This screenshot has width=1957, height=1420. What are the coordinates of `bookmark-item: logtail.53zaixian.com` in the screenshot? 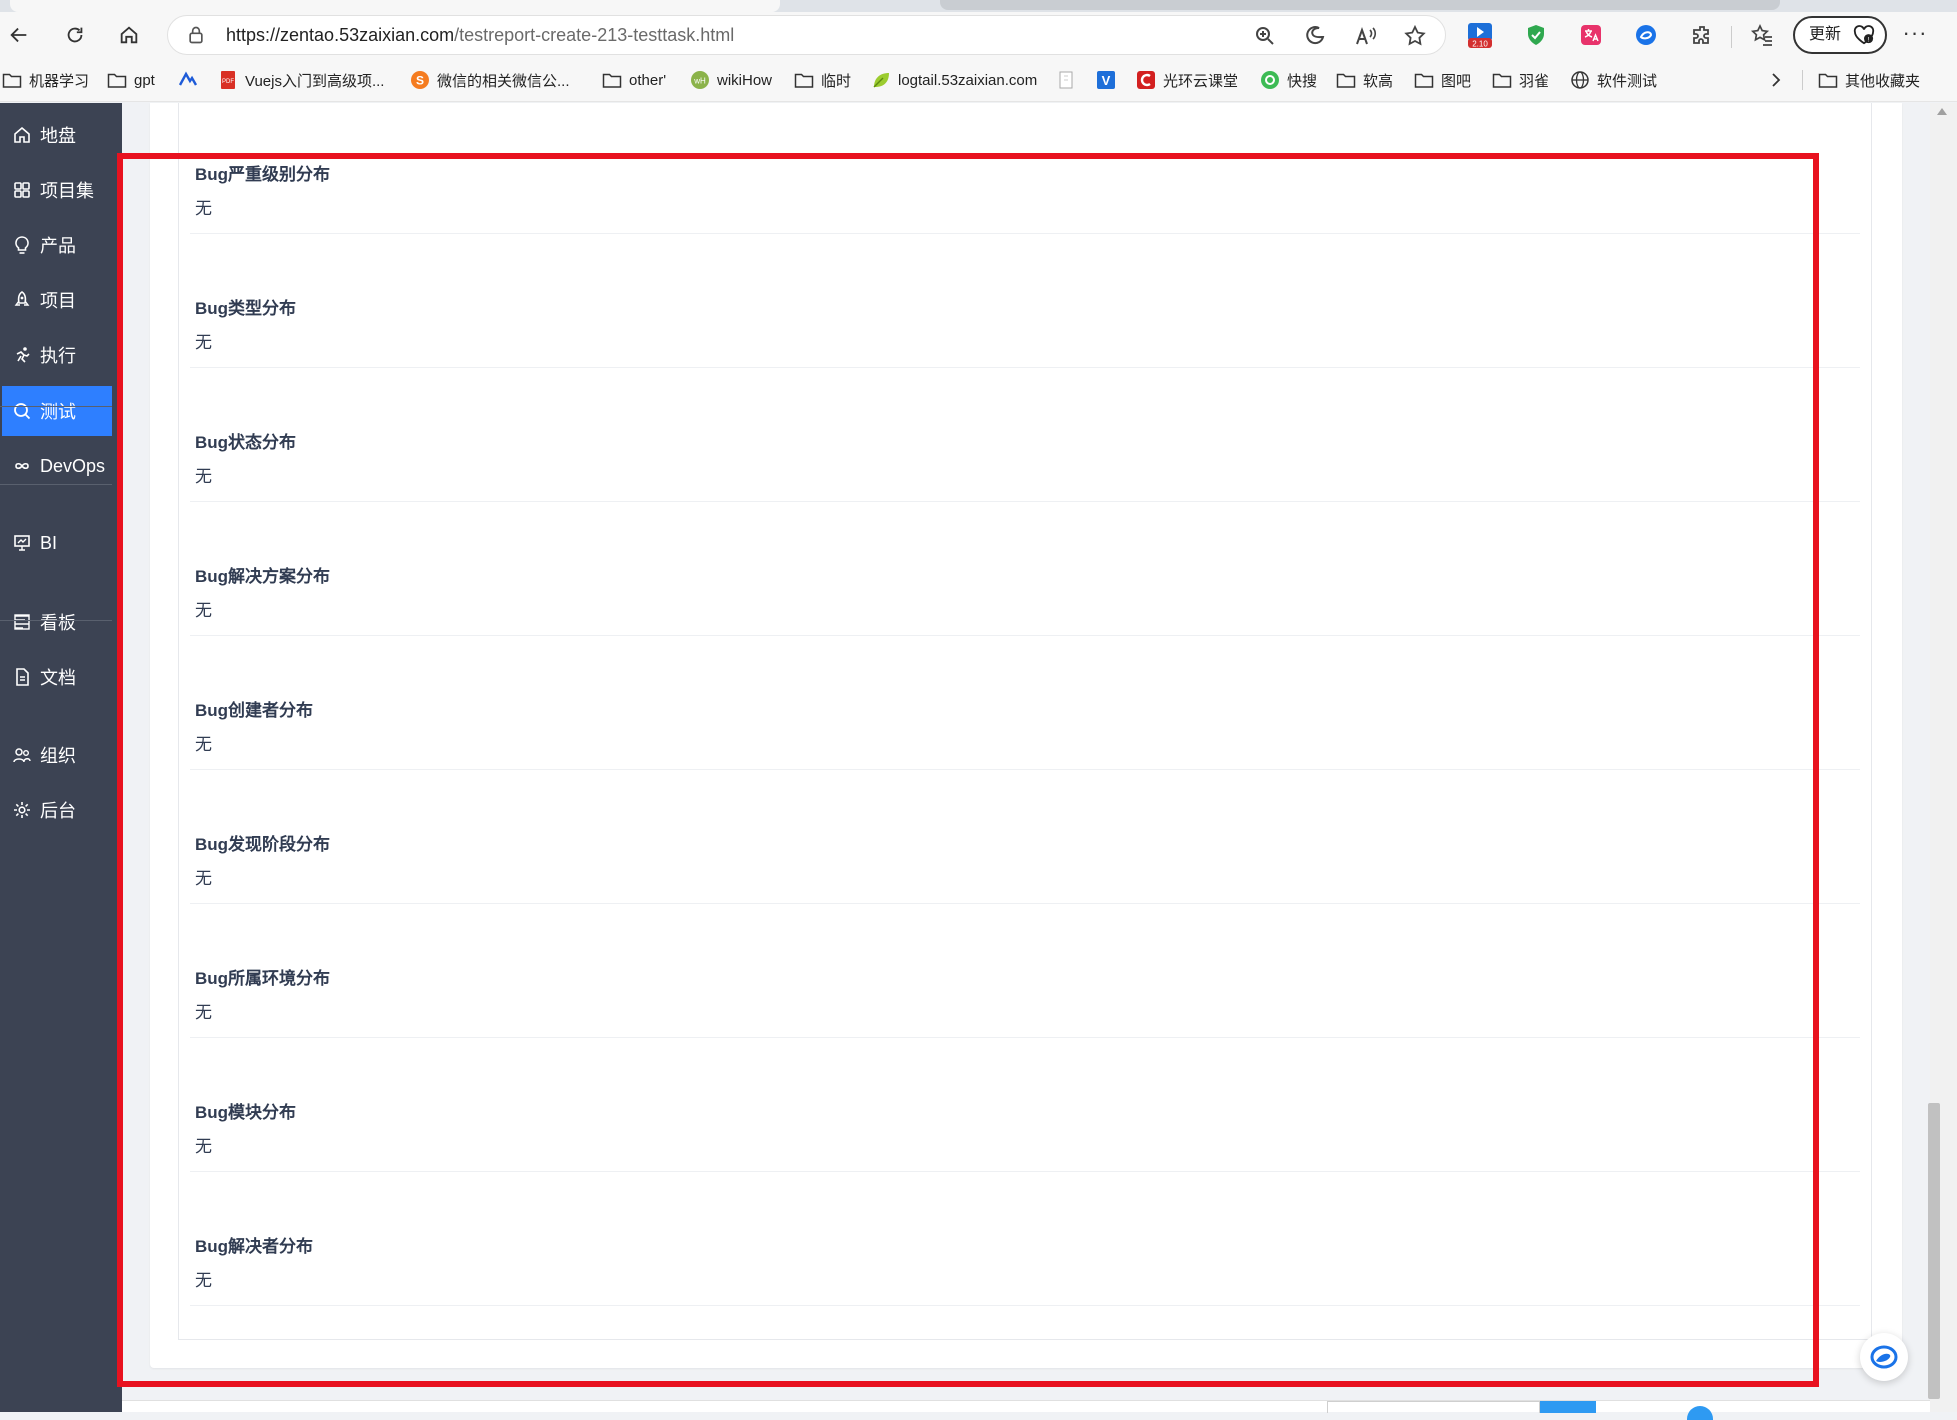 It's located at (954, 80).